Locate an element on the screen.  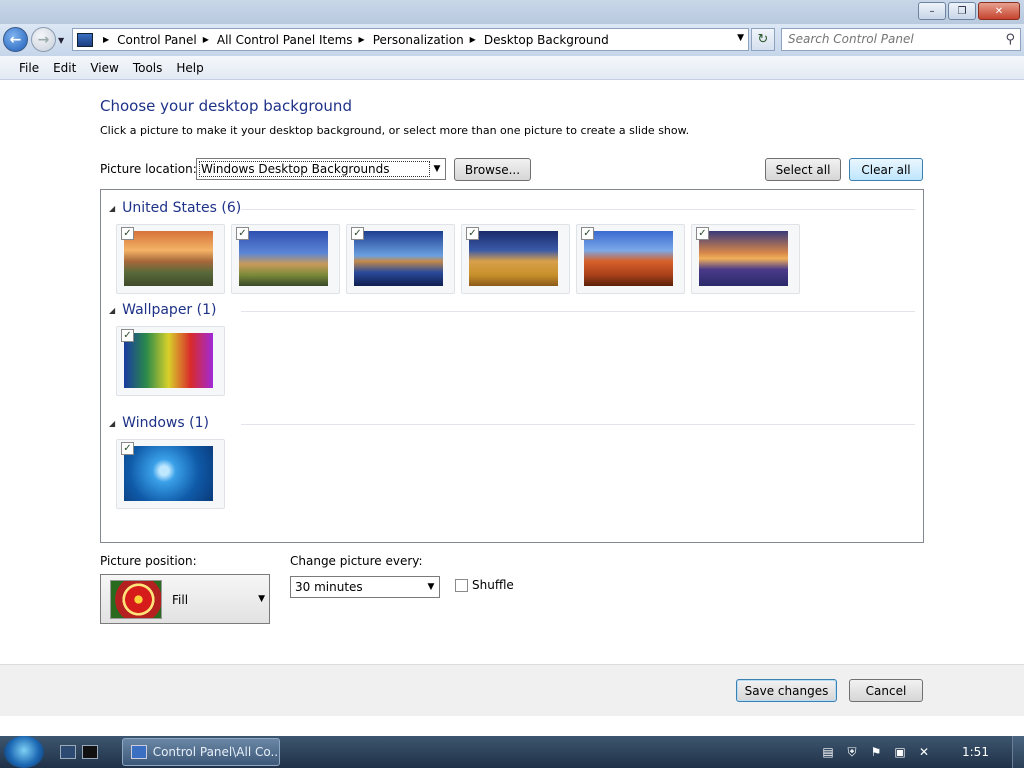
menu-help: Help is located at coordinates (189, 68).